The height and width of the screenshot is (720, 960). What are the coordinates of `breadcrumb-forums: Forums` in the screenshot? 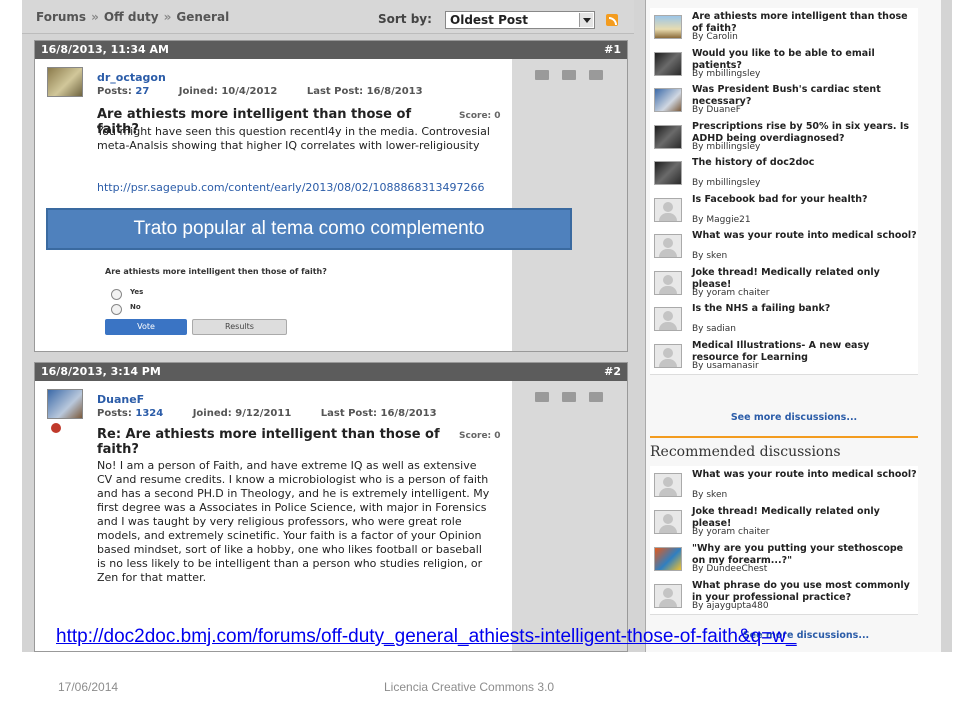 It's located at (61, 17).